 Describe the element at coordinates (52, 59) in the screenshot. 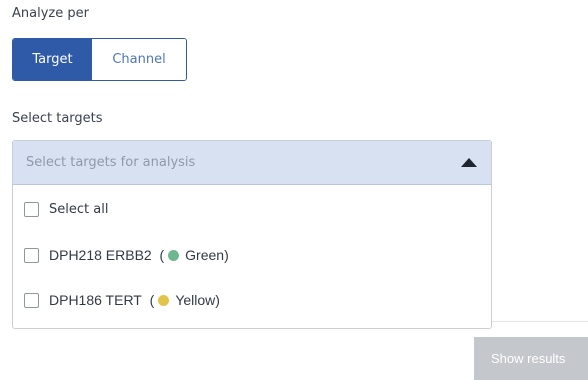

I see `analyze-option-target: Target` at that location.